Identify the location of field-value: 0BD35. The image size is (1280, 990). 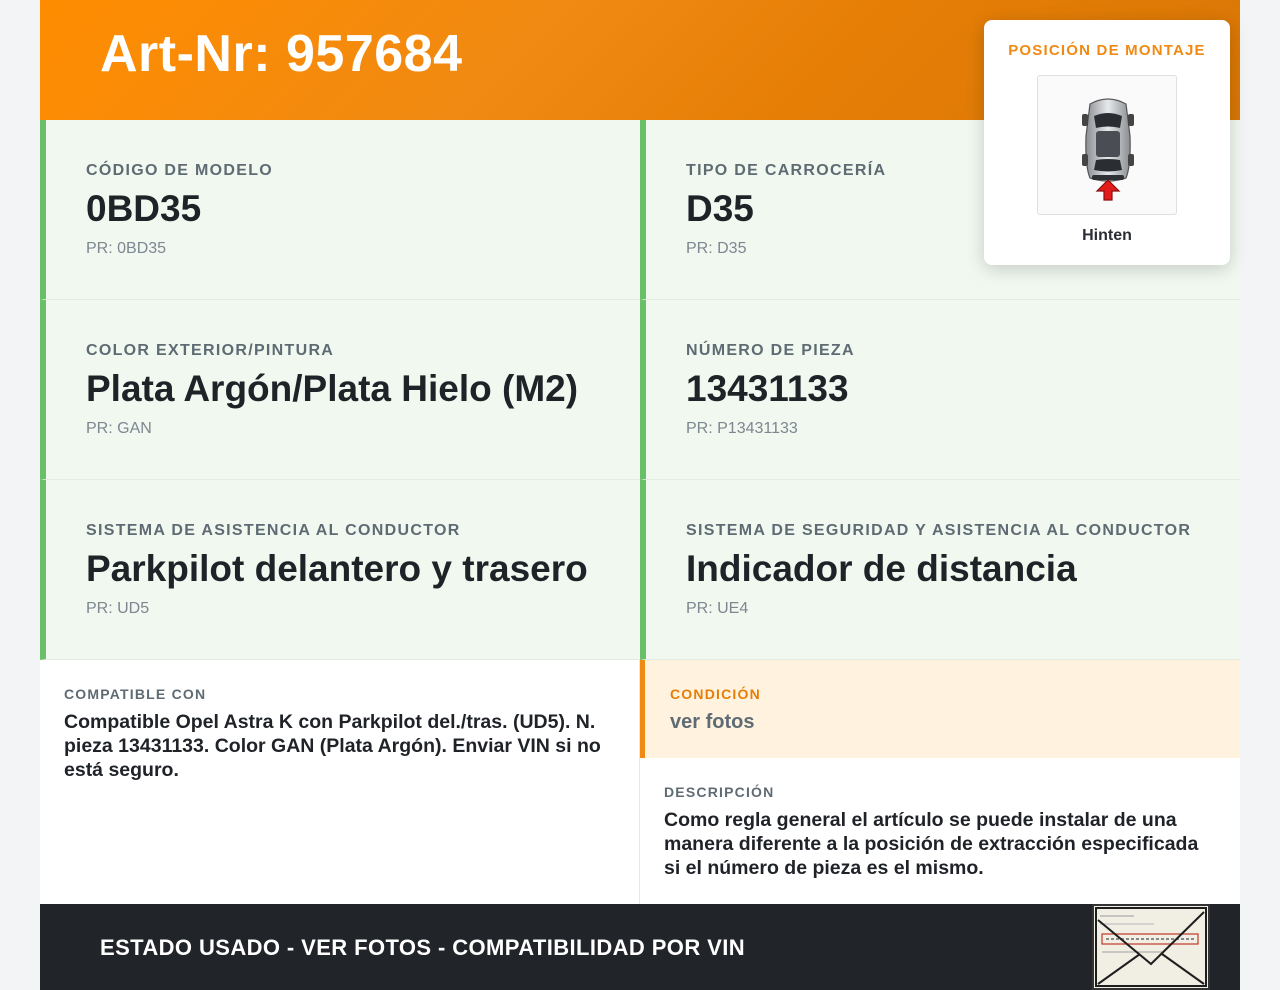
(144, 208).